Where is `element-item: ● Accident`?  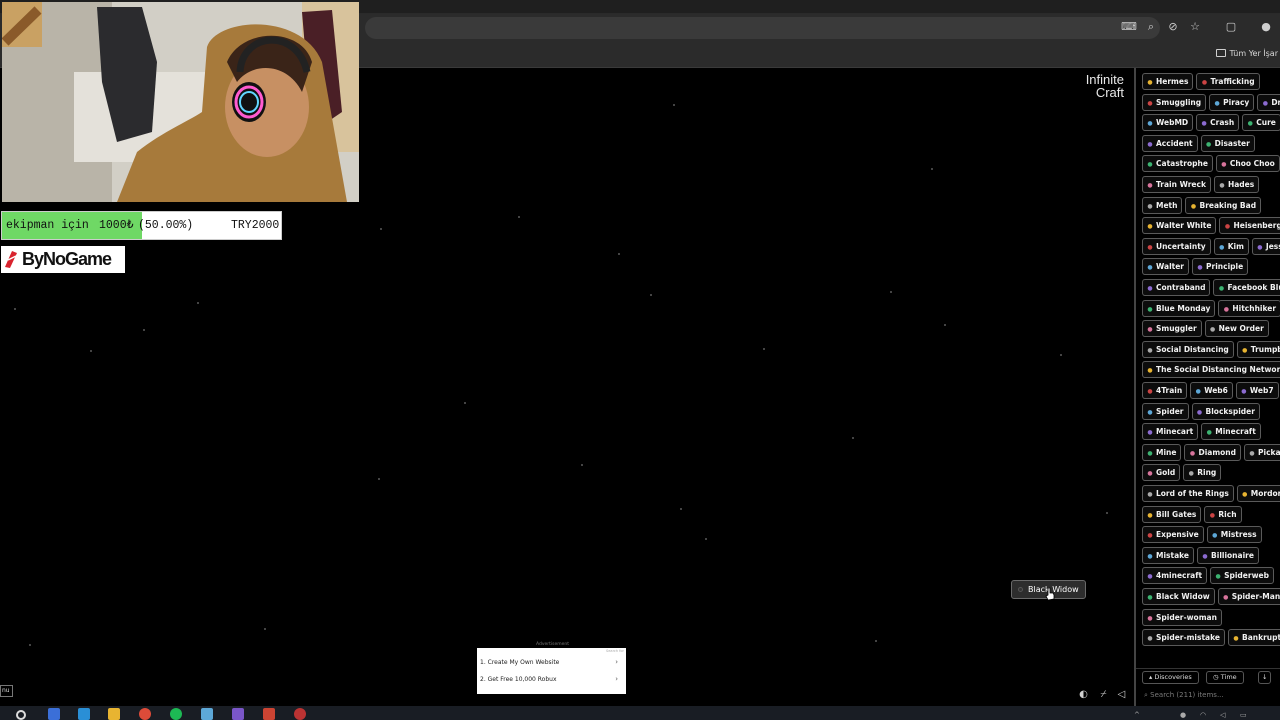 element-item: ● Accident is located at coordinates (1170, 143).